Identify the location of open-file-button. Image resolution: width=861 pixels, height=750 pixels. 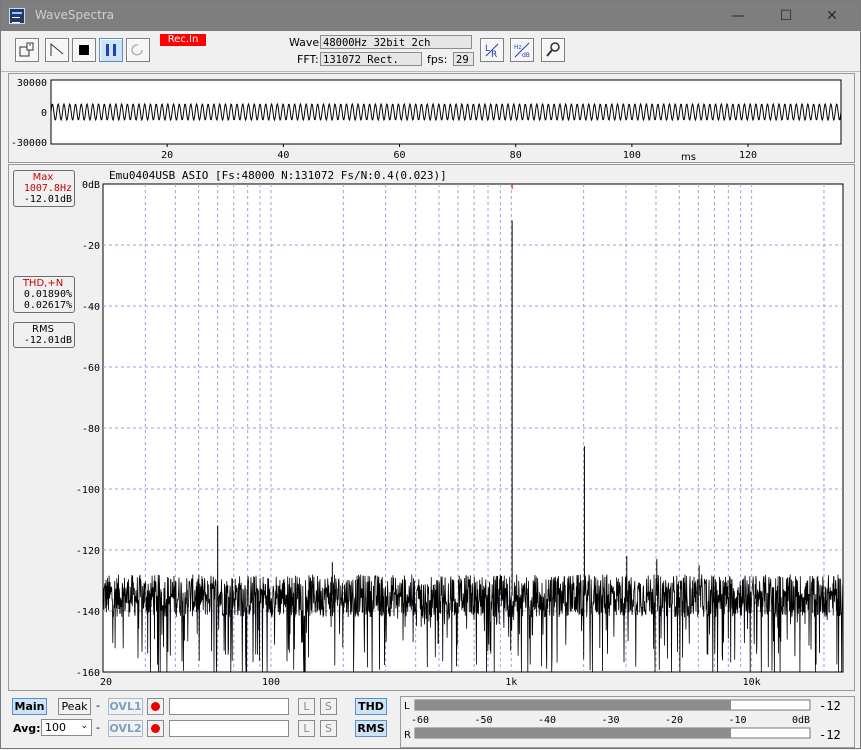
(27, 50).